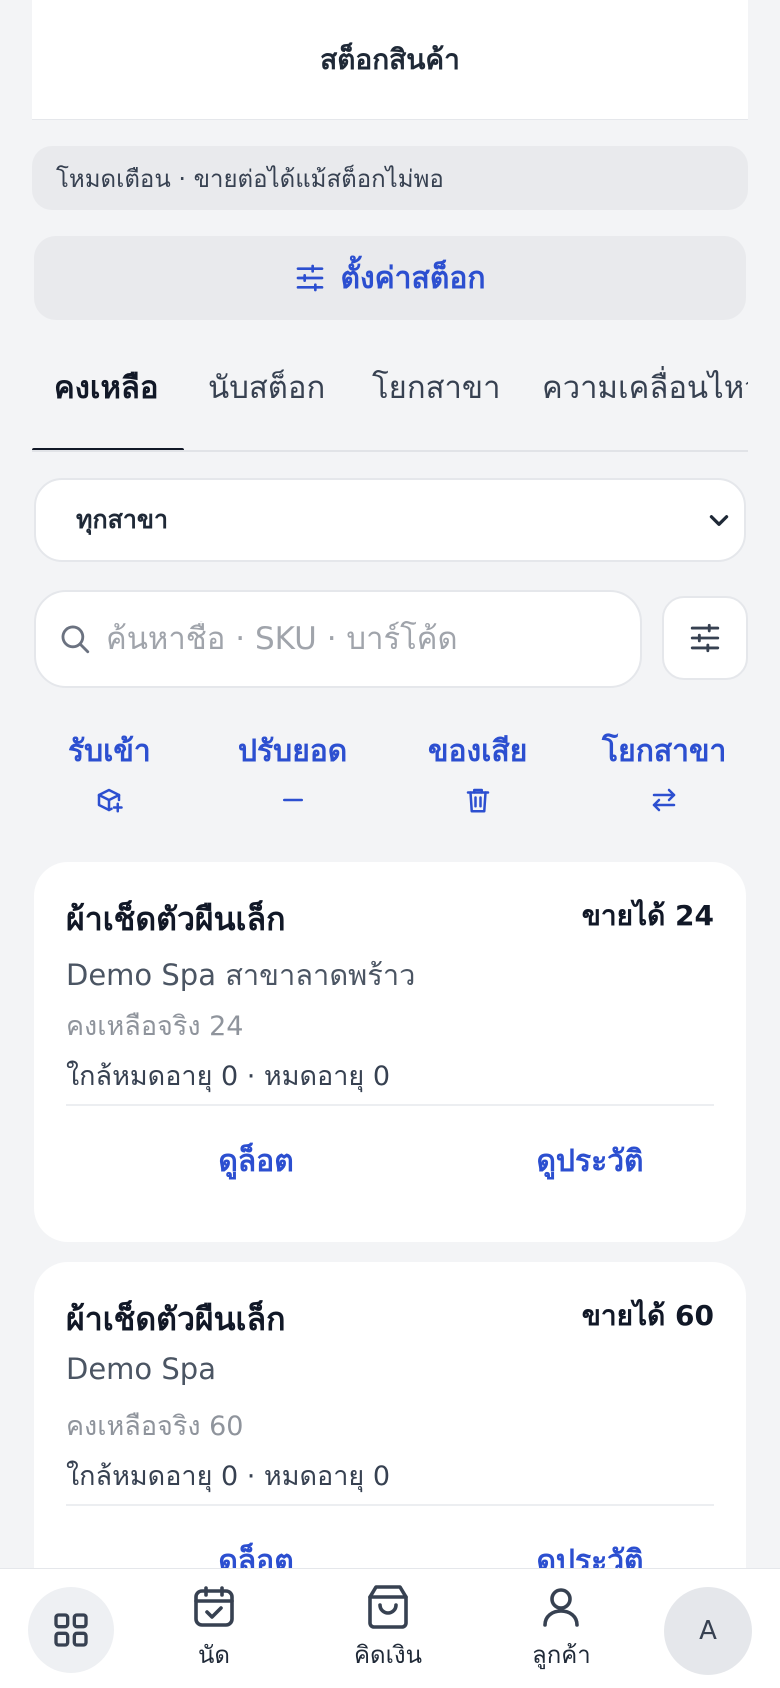 The width and height of the screenshot is (780, 1688). Describe the element at coordinates (647, 1315) in the screenshot. I see `item-available: ขายได้ 60` at that location.